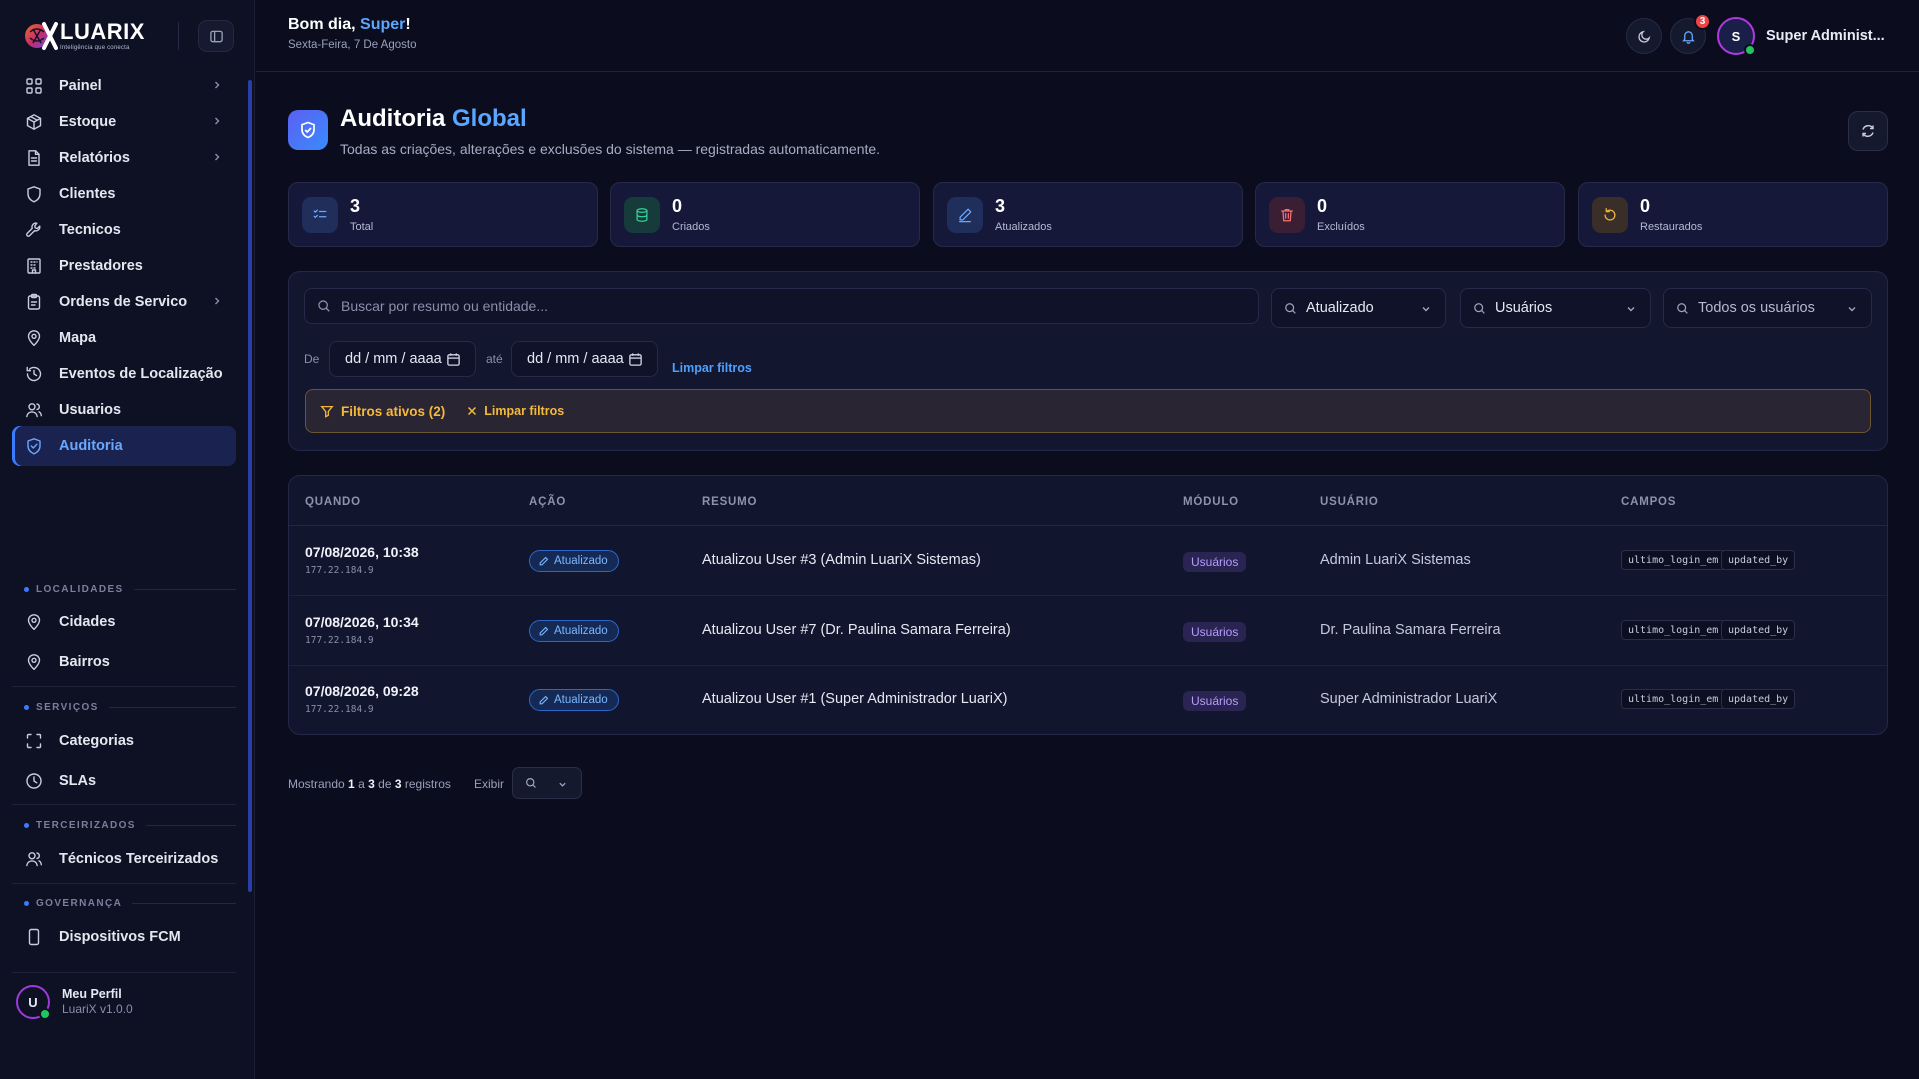 Image resolution: width=1919 pixels, height=1079 pixels. I want to click on clear-filters-link: Limpar filtros, so click(712, 368).